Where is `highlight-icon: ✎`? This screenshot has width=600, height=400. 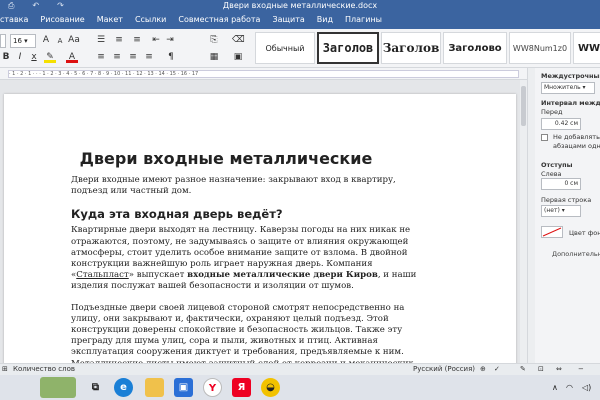 highlight-icon: ✎ is located at coordinates (50, 57).